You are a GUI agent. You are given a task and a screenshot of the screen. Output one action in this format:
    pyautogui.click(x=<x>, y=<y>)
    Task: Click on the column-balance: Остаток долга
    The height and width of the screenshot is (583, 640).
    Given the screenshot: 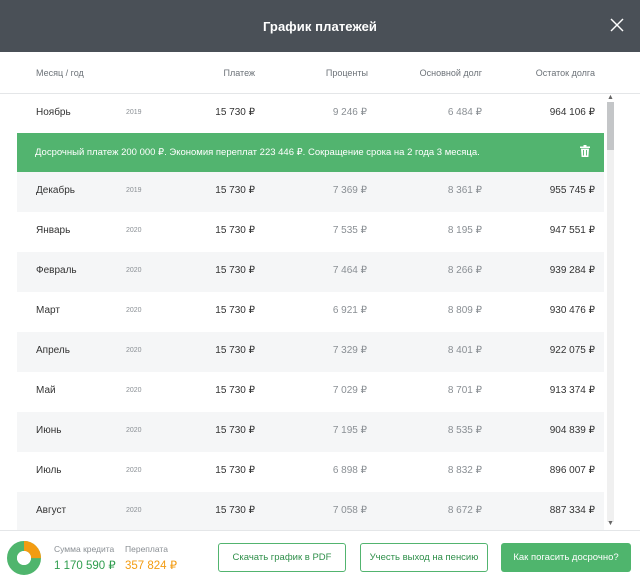 What is the action you would take?
    pyautogui.click(x=565, y=73)
    